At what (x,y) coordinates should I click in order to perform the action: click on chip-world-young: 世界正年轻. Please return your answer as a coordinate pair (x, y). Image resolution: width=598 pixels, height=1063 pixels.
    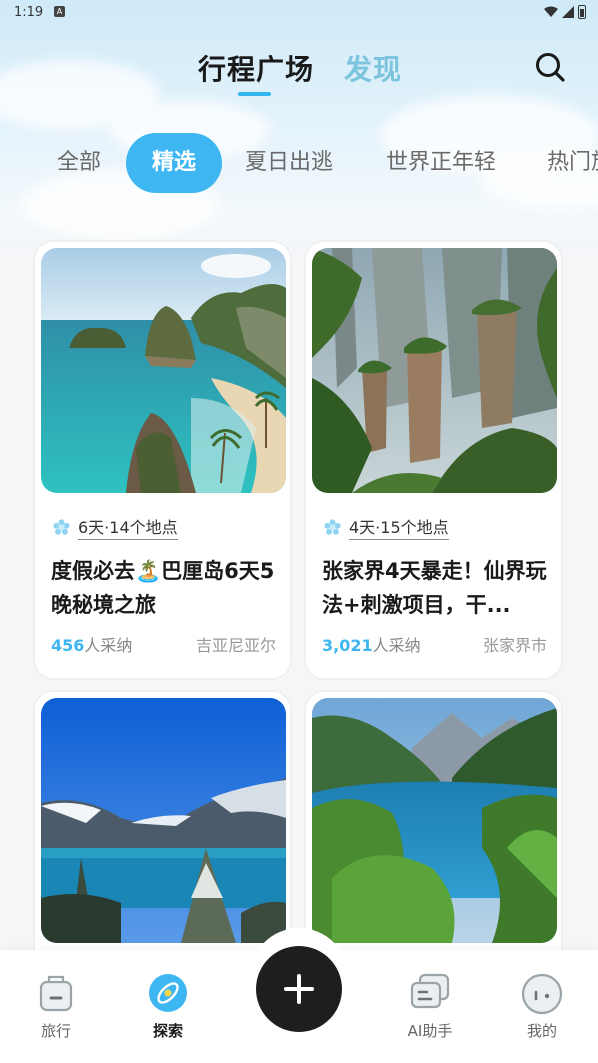
    Looking at the image, I should click on (441, 163).